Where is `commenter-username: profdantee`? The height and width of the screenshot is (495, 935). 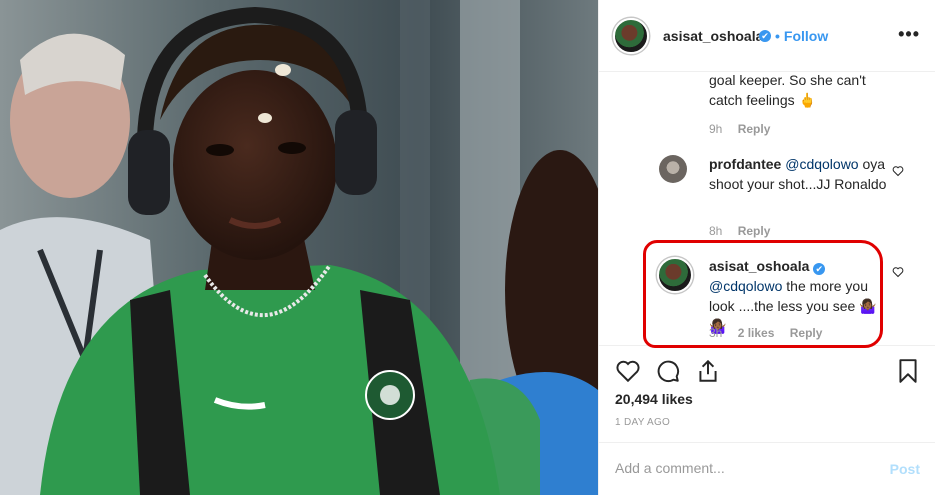
commenter-username: profdantee is located at coordinates (745, 164).